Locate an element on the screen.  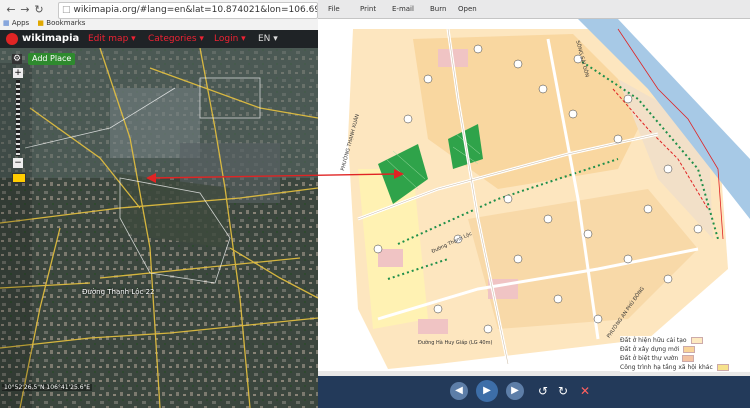
next-icon: ▶ is located at coordinates (515, 391).